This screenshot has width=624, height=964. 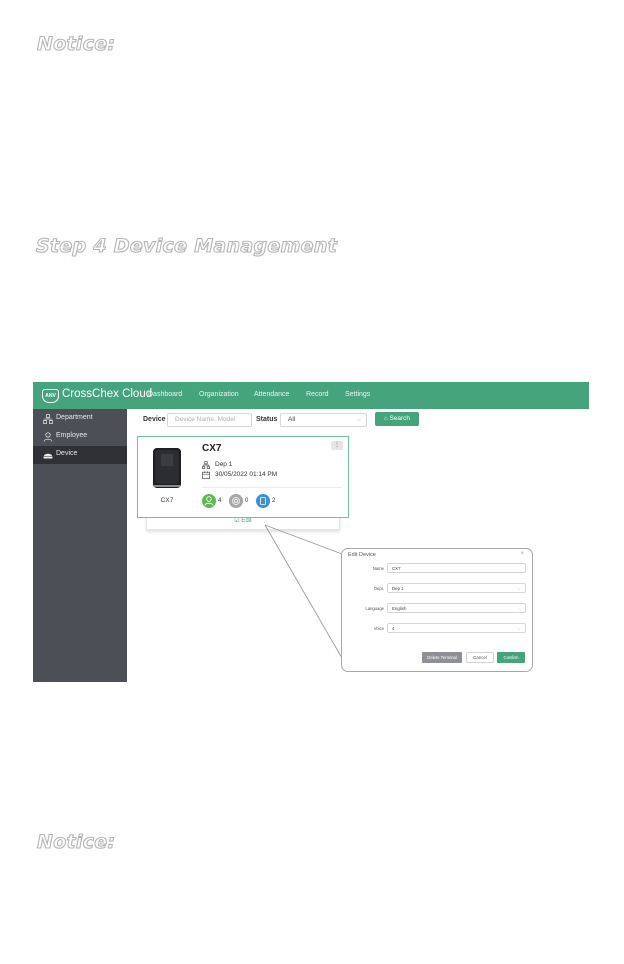 I want to click on language-field-label: Language, so click(x=374, y=608).